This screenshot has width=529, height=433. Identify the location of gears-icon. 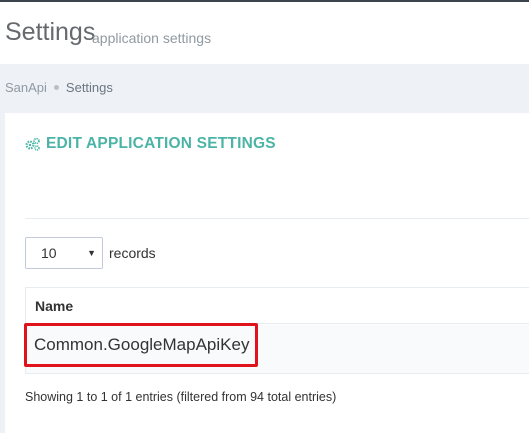
(32, 144).